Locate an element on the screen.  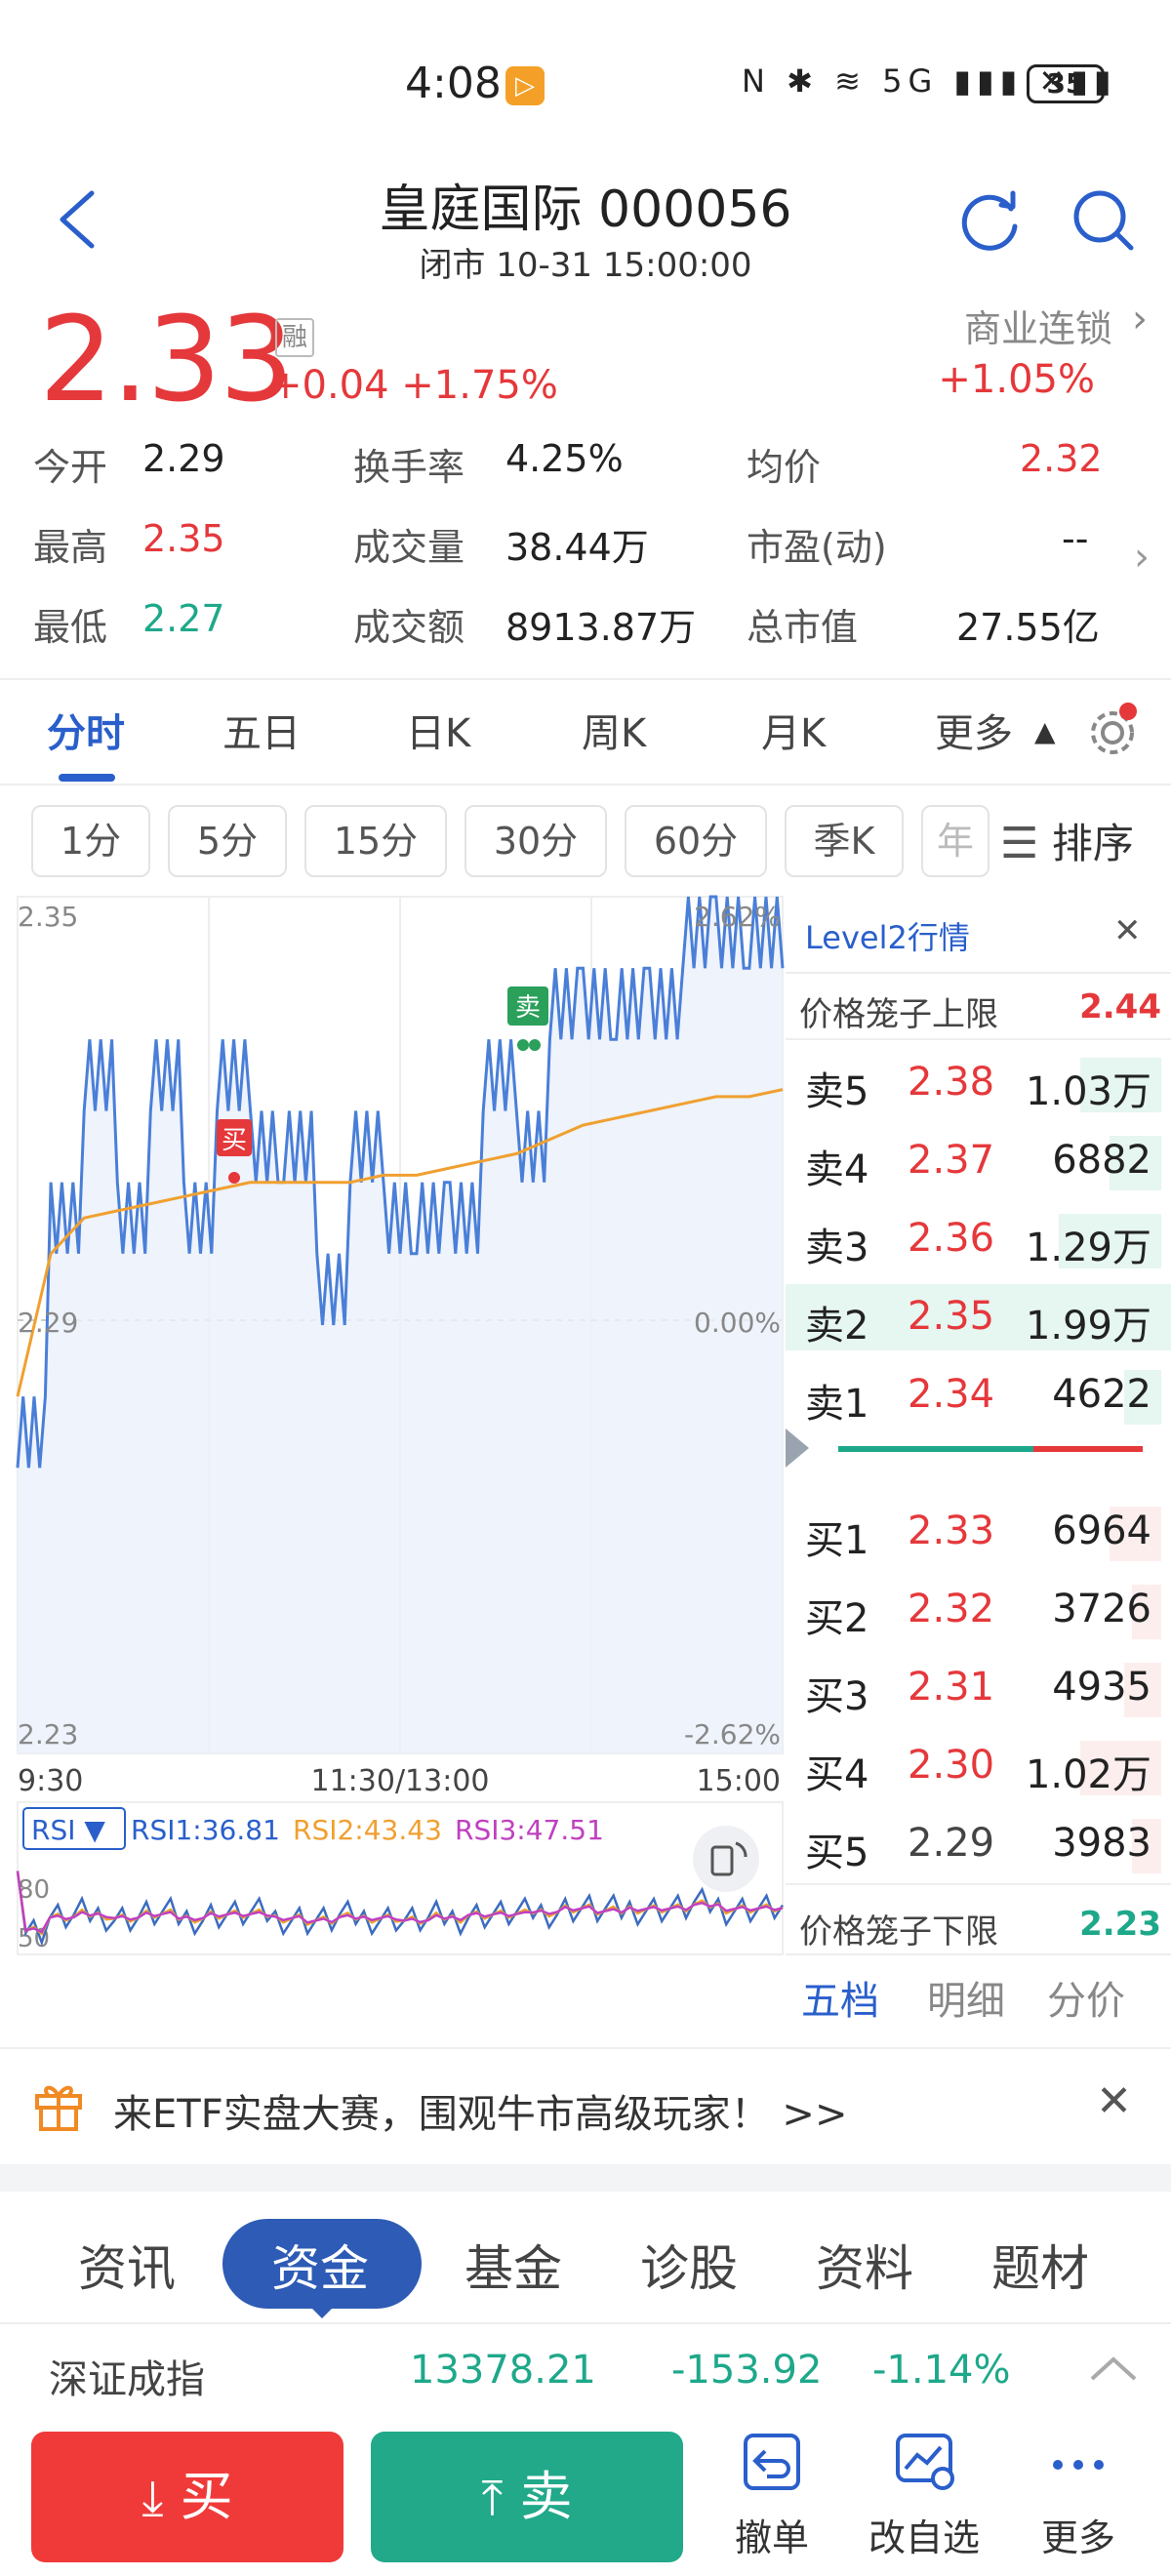
chip-year-k: 年 is located at coordinates (955, 841).